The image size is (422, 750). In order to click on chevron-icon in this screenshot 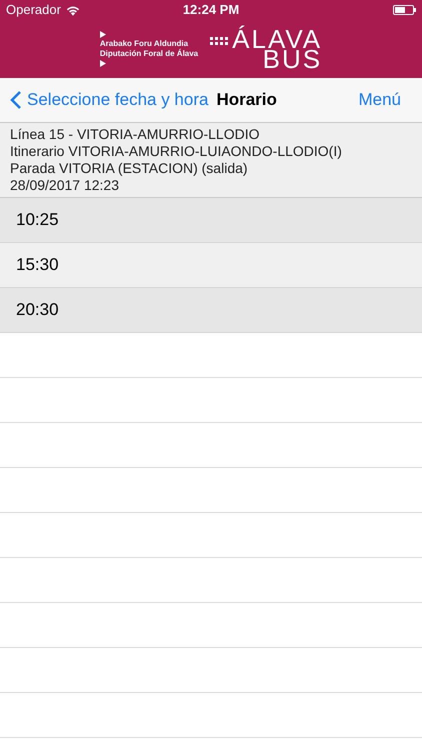, I will do `click(16, 100)`.